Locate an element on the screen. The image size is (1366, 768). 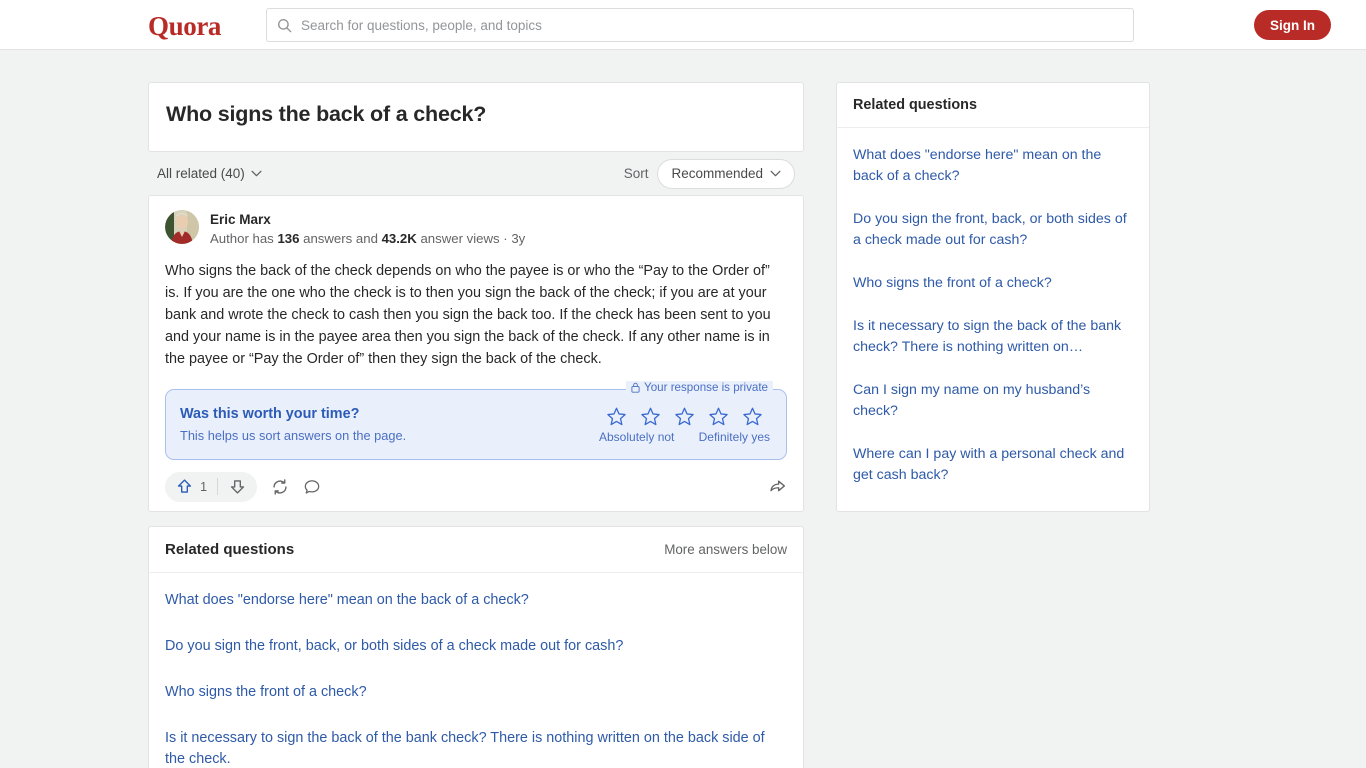
comment-button is located at coordinates (312, 487).